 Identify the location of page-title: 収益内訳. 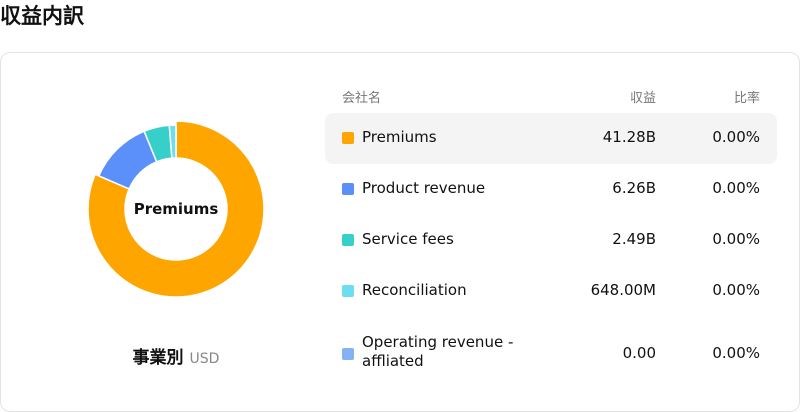
(42, 16).